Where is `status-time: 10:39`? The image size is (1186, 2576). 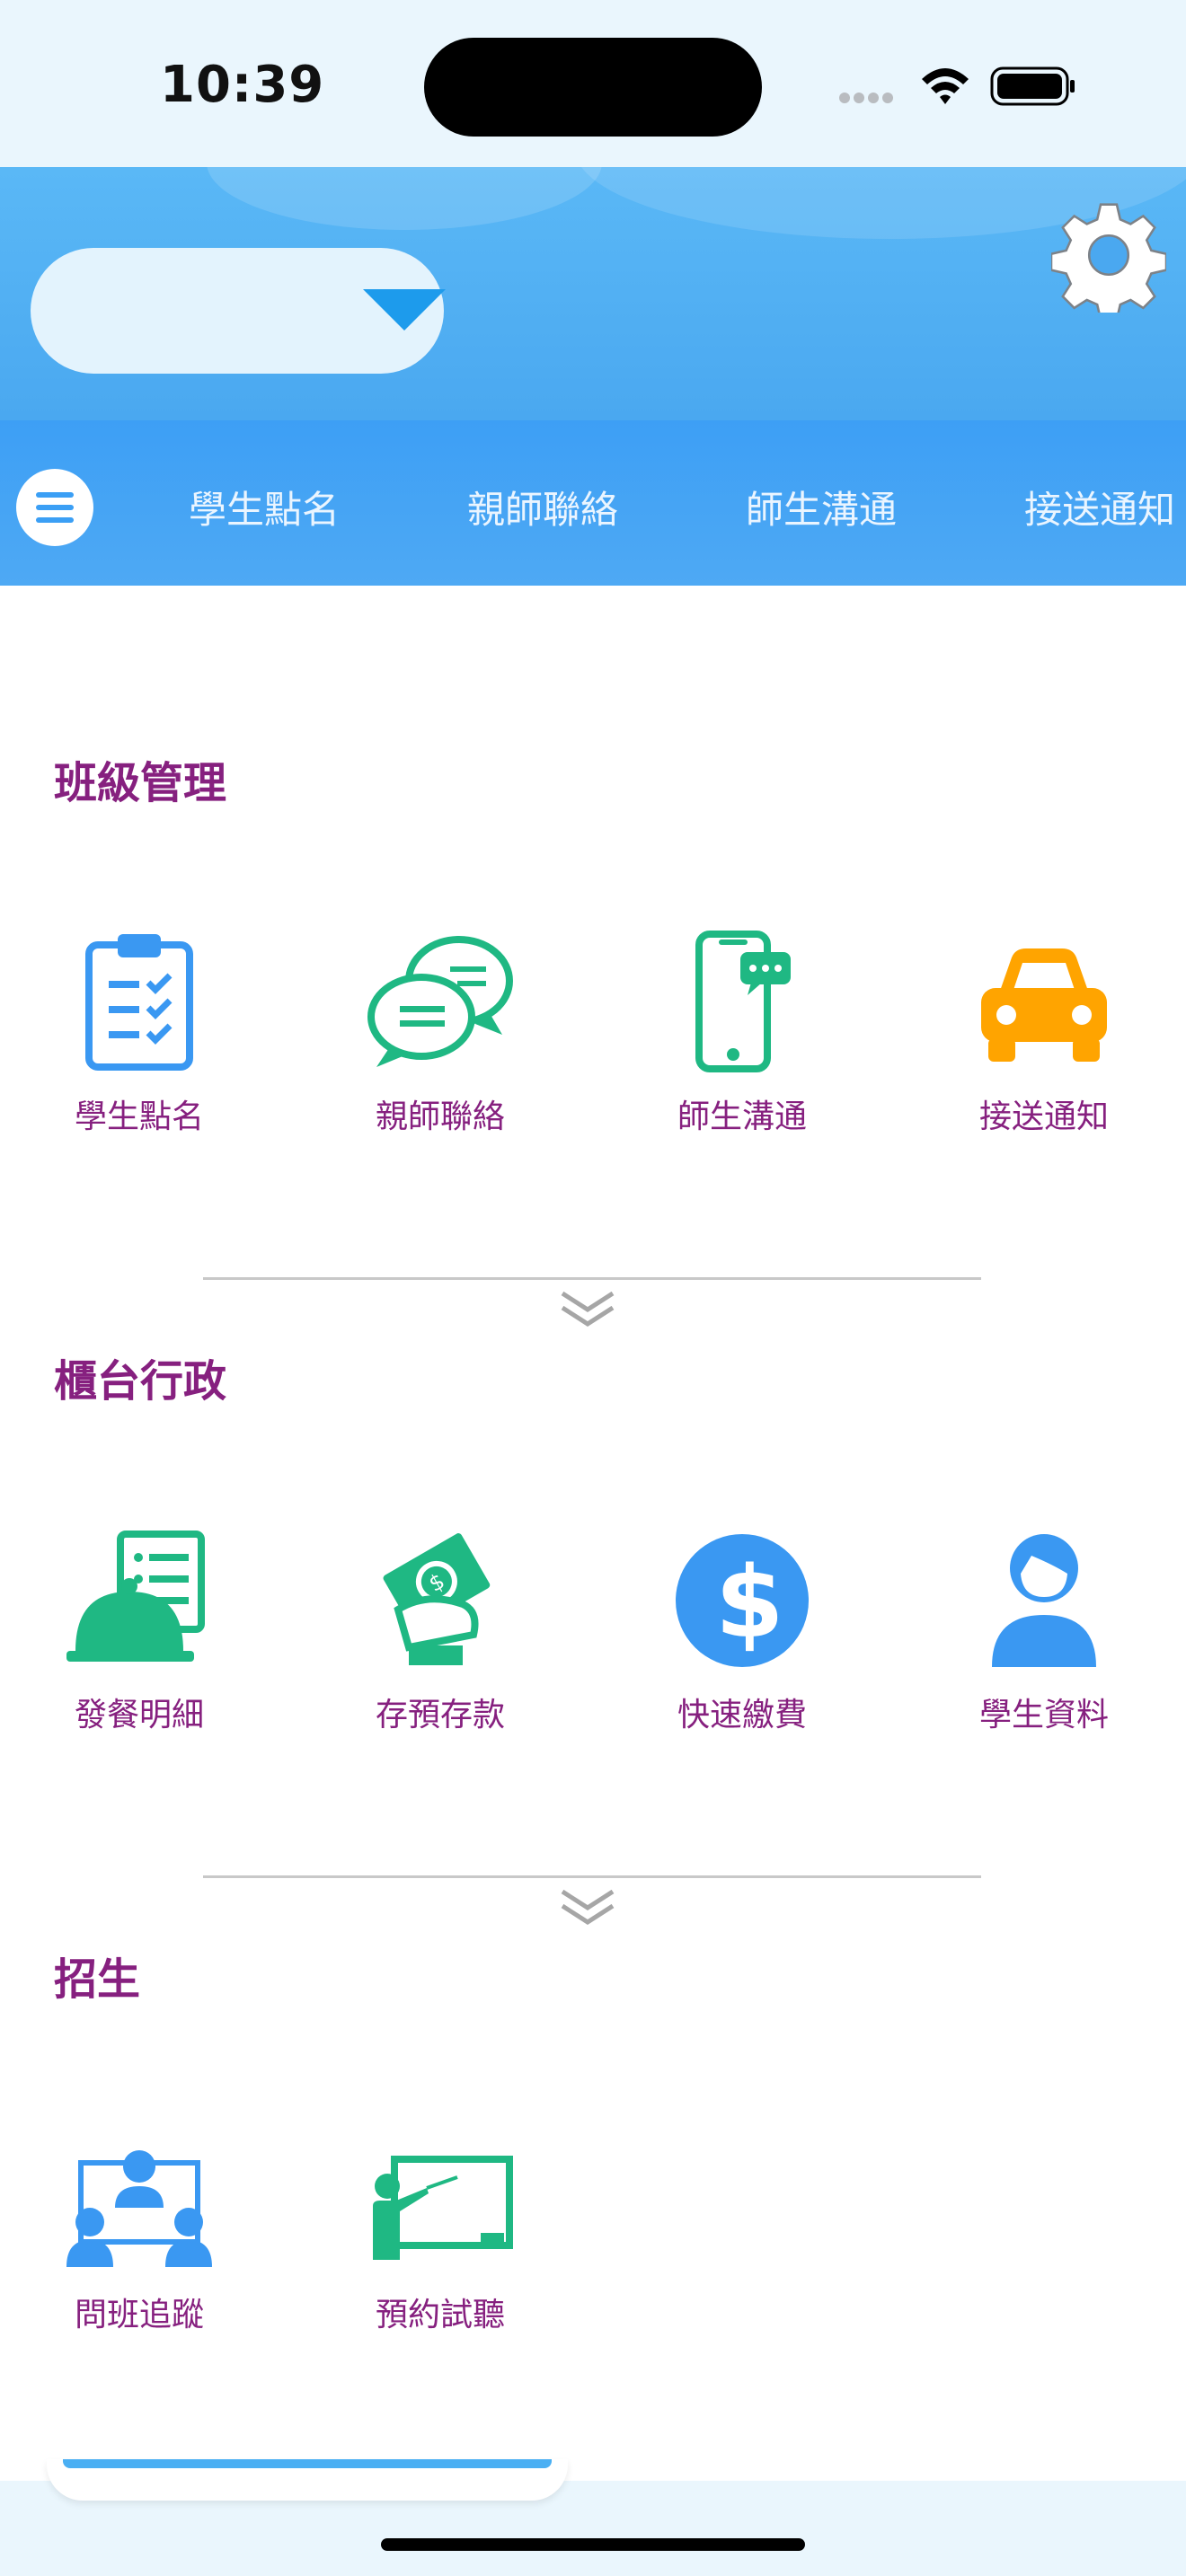 status-time: 10:39 is located at coordinates (242, 85).